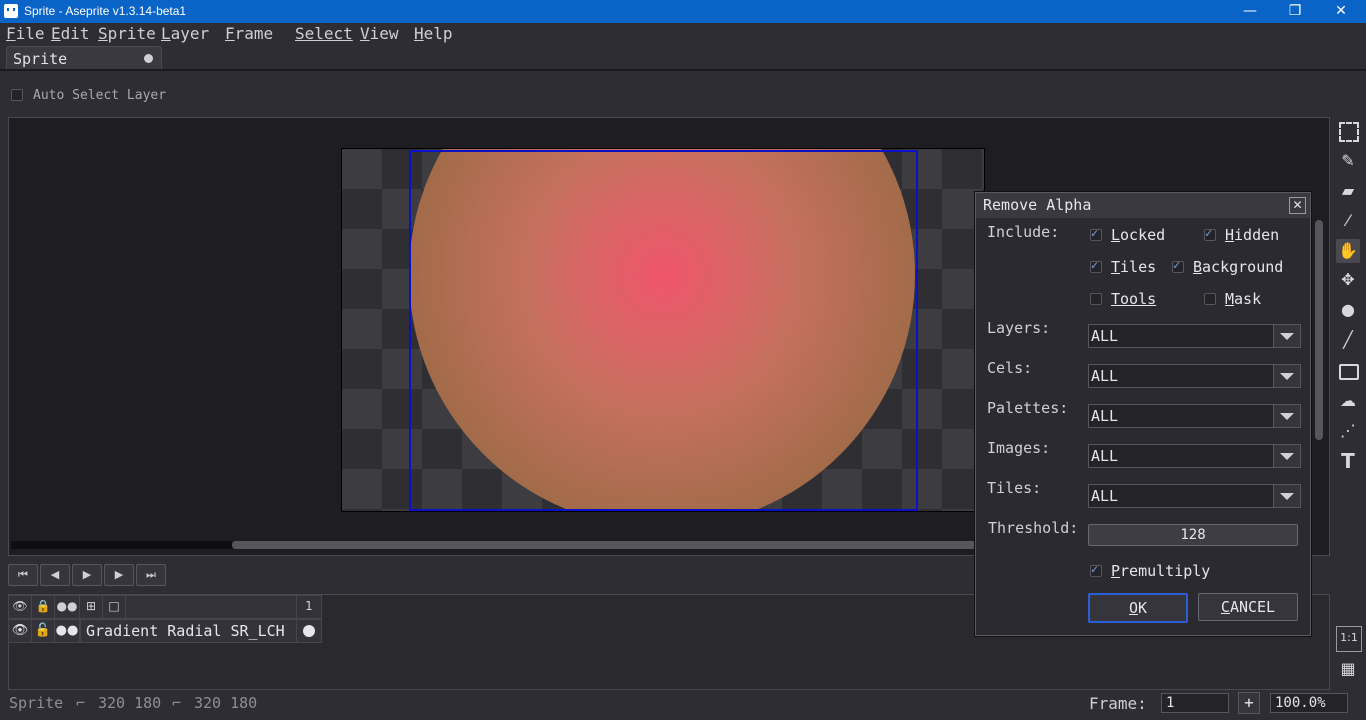  I want to click on layer-group-header-icon: ⊞, so click(91, 607).